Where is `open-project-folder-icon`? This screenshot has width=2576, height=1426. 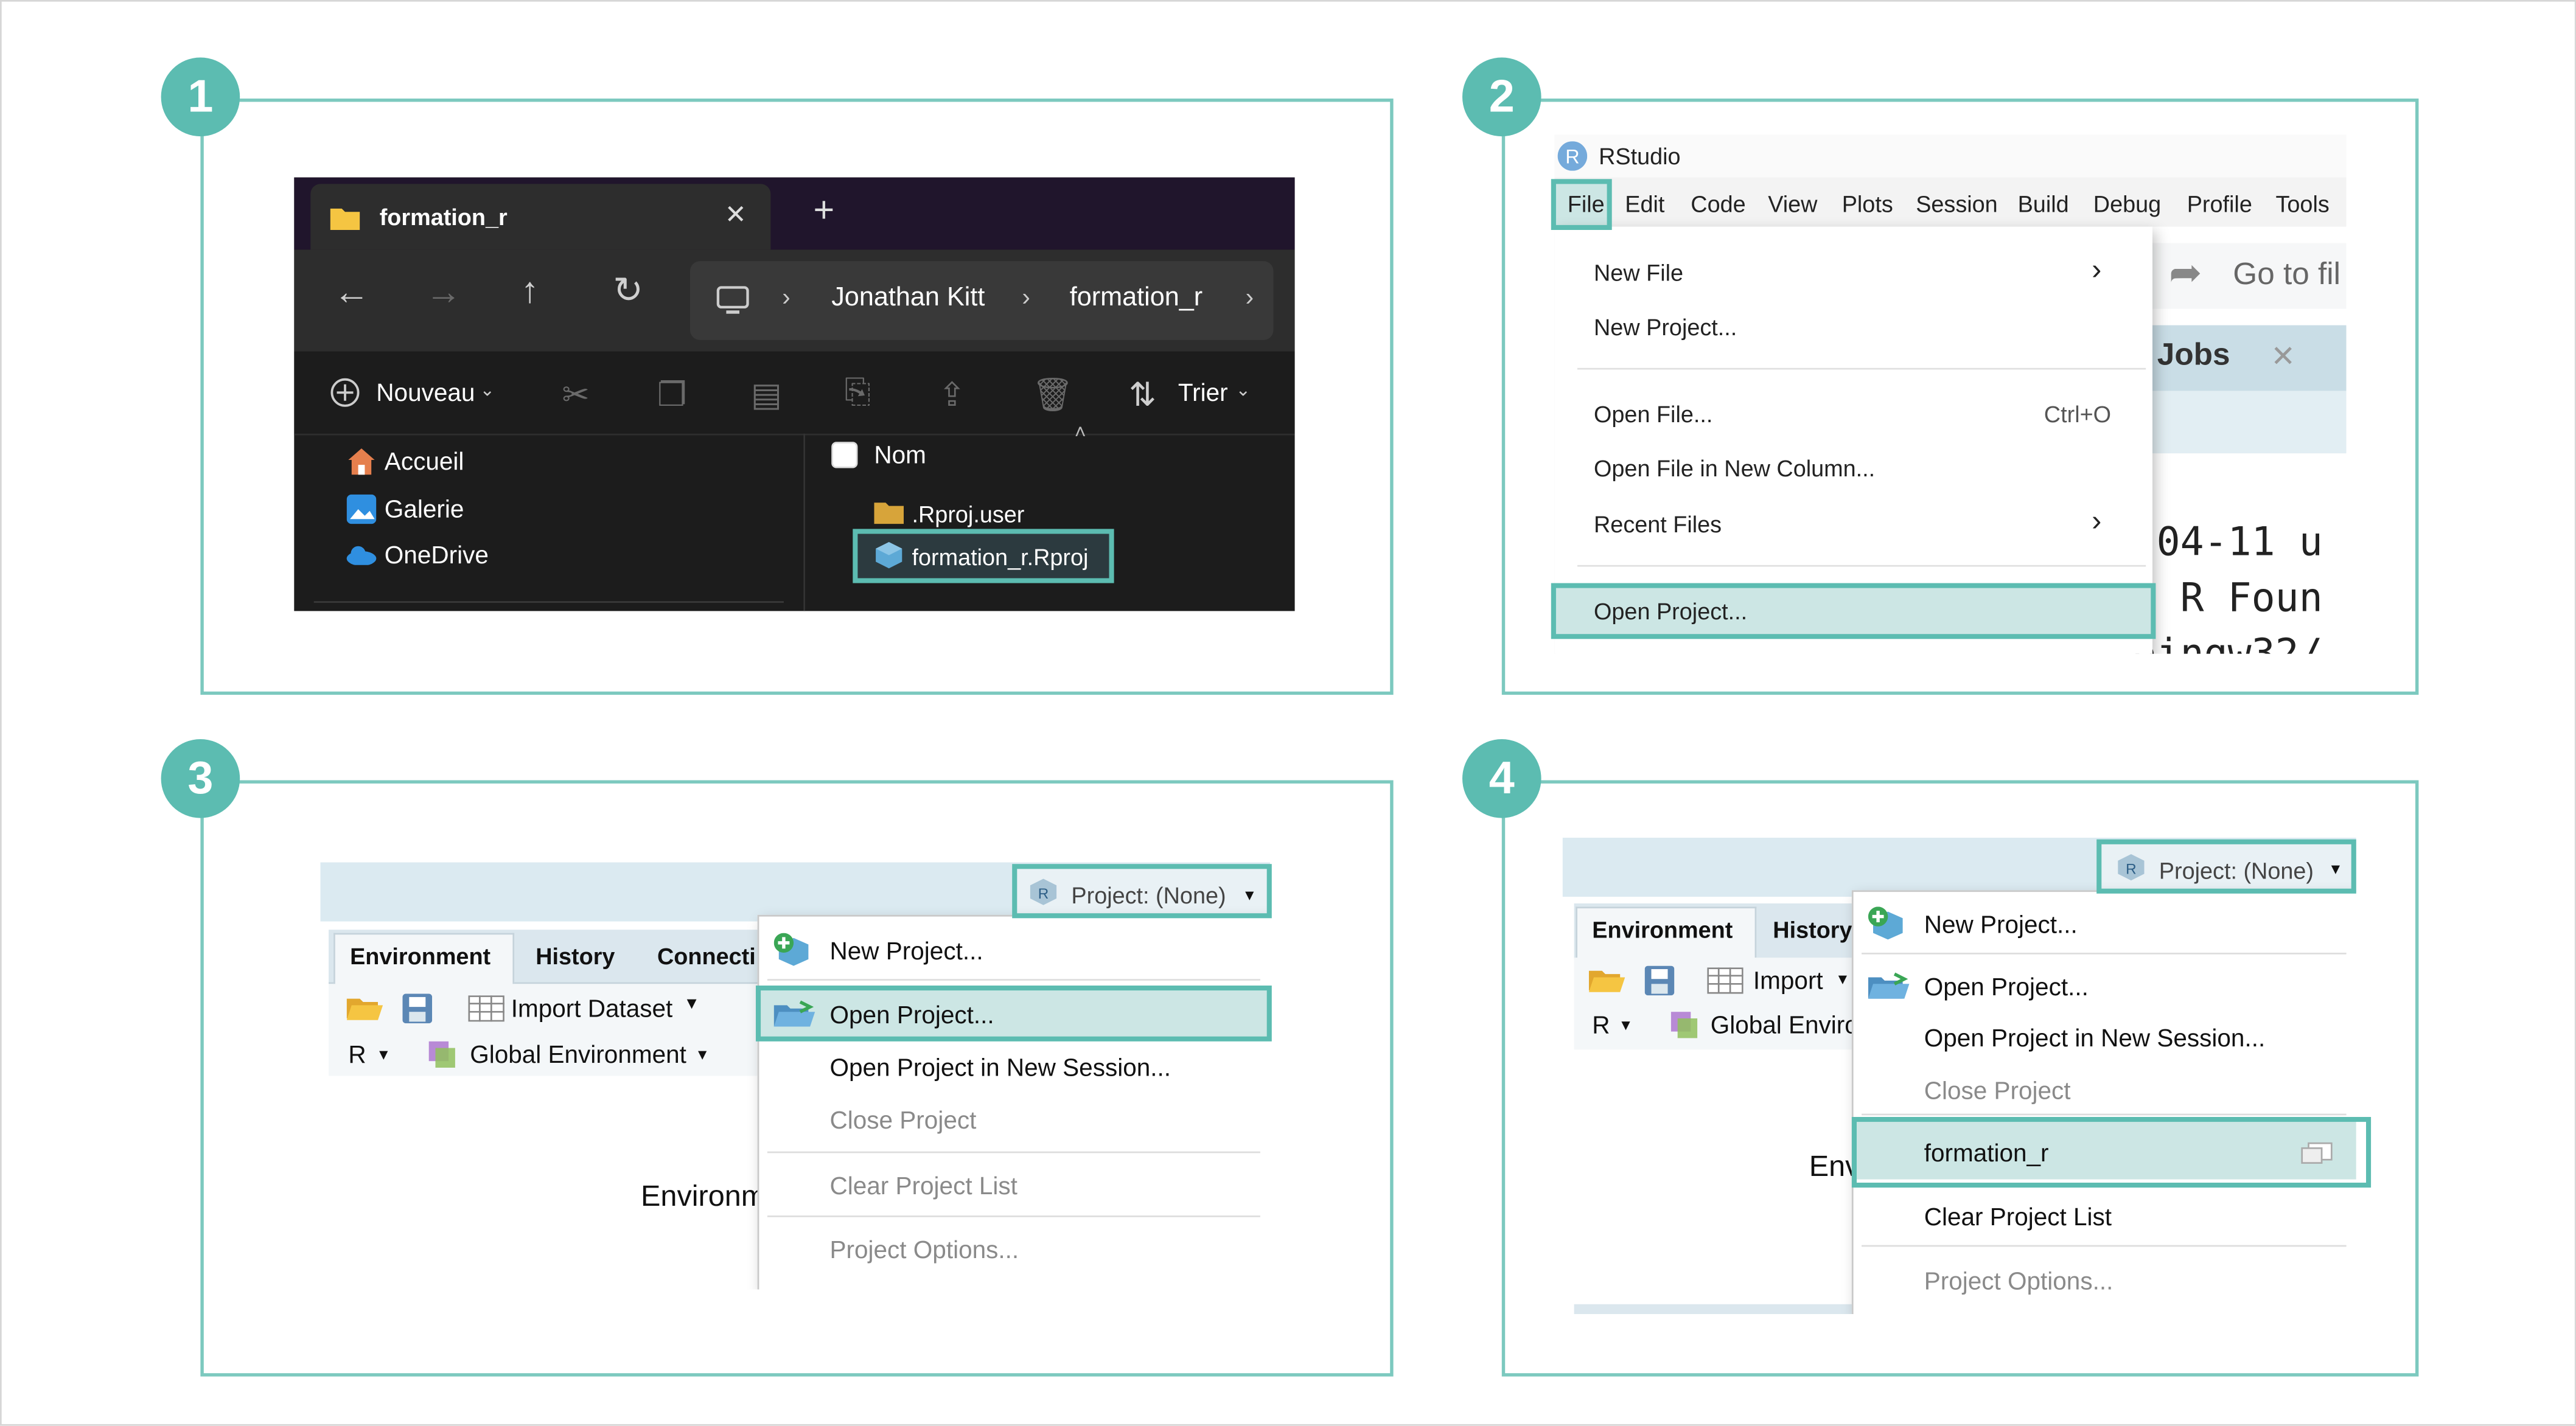
open-project-folder-icon is located at coordinates (1889, 986).